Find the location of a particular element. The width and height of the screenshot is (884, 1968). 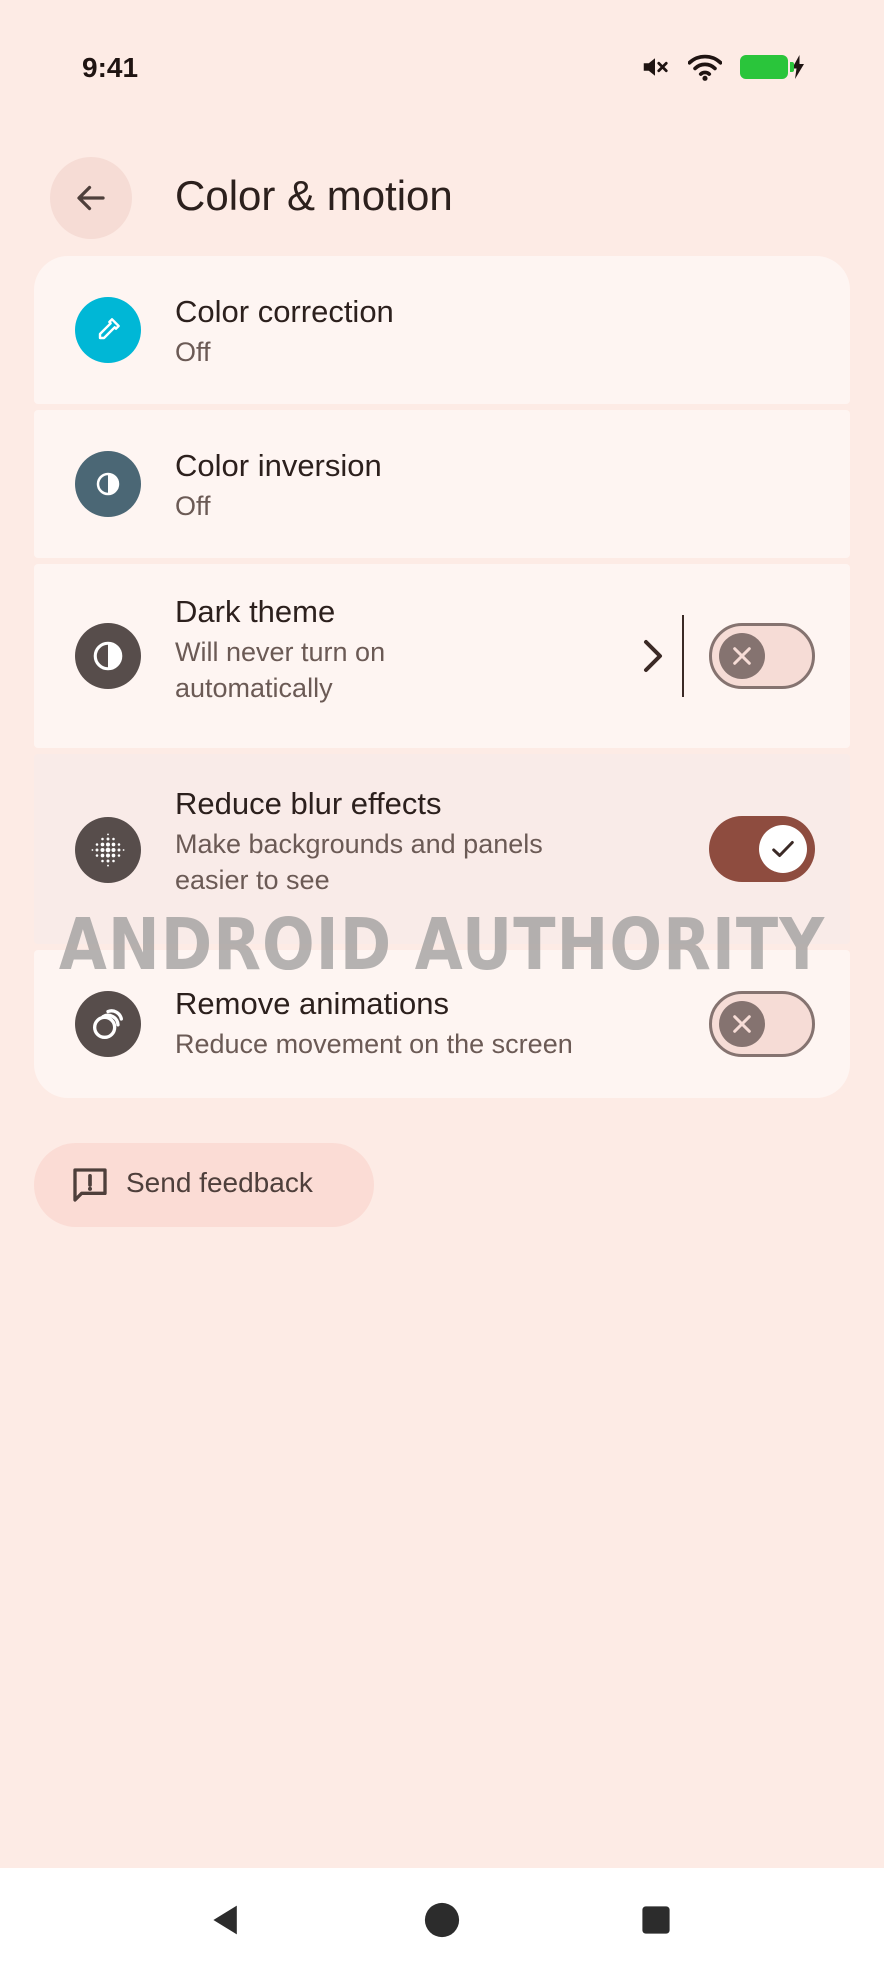

recents-square-icon is located at coordinates (656, 1920).